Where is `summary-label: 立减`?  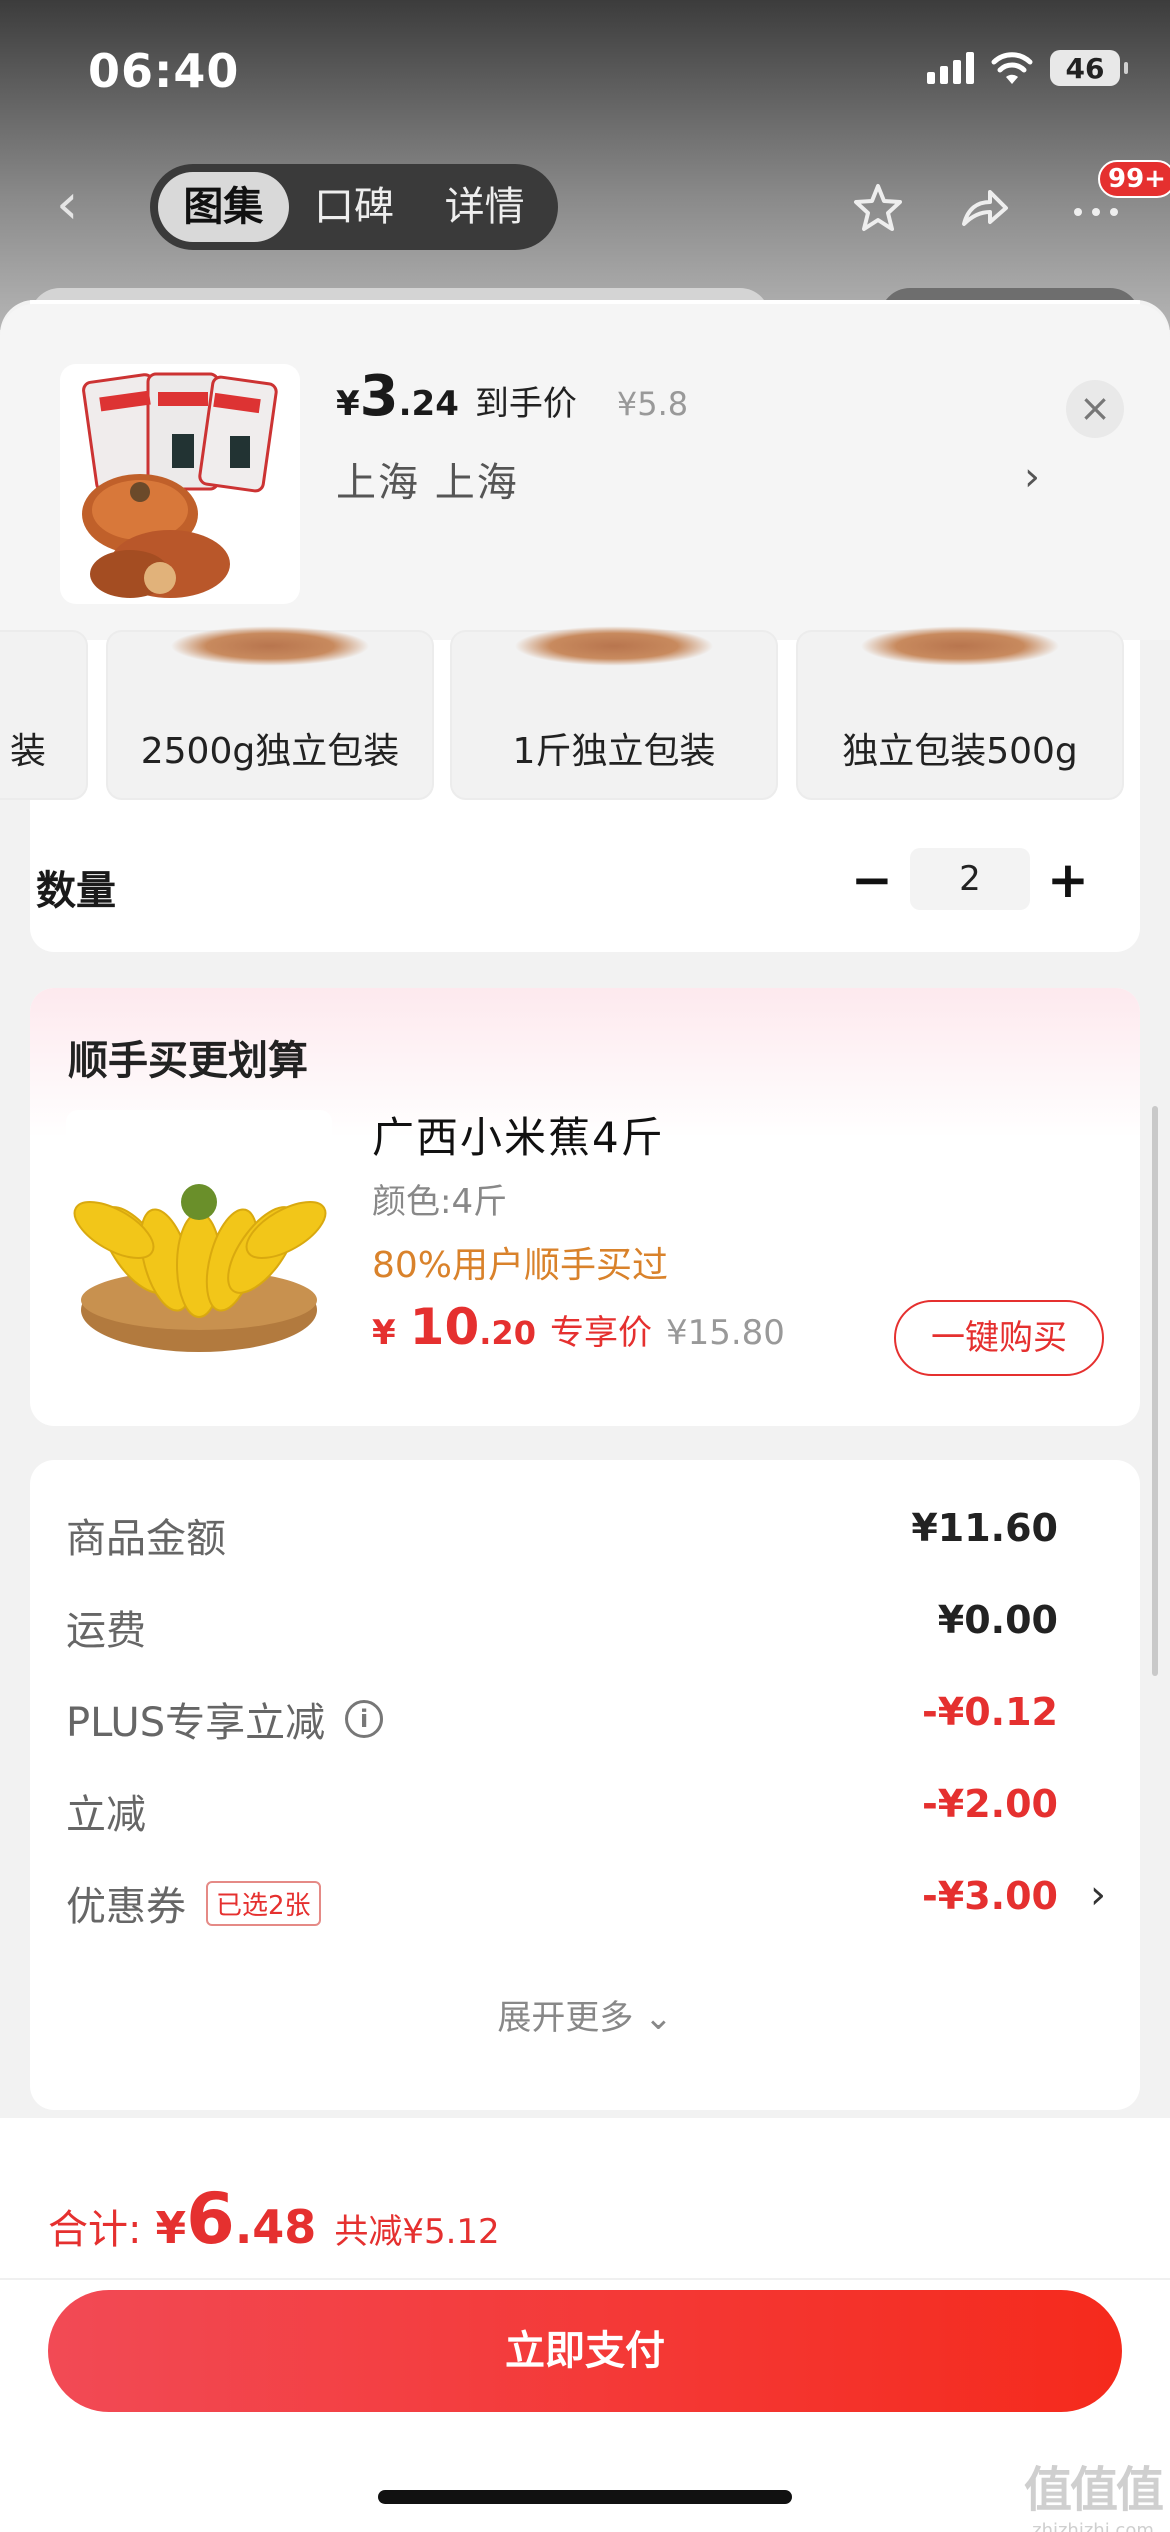 summary-label: 立减 is located at coordinates (106, 1811).